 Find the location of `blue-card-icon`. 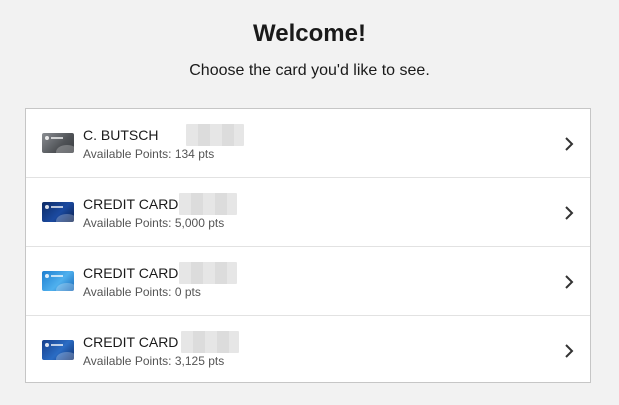

blue-card-icon is located at coordinates (58, 281).